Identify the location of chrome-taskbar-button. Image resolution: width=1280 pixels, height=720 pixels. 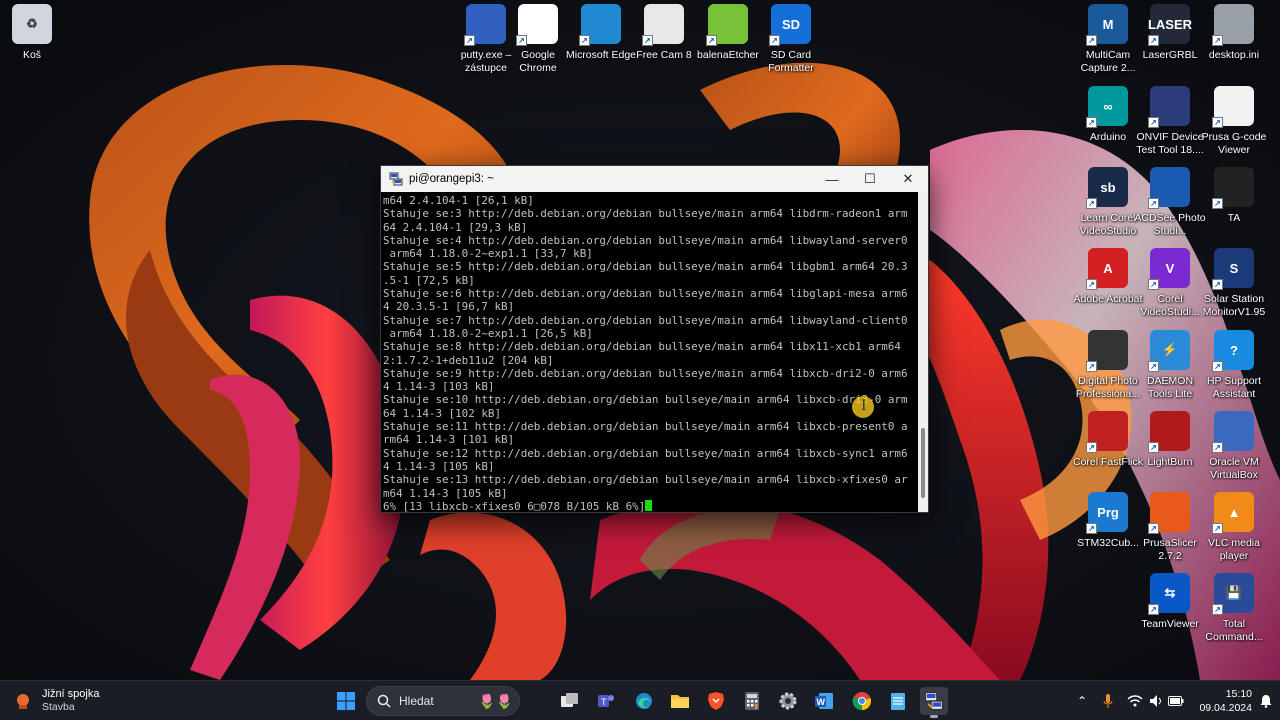
(862, 701).